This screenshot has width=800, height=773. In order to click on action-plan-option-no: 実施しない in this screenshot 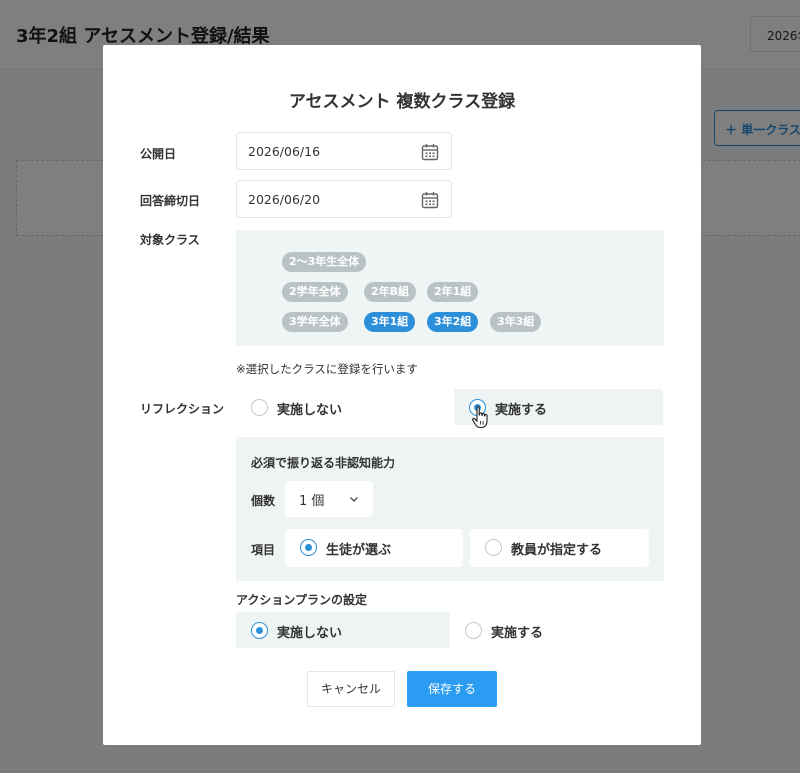, I will do `click(343, 630)`.